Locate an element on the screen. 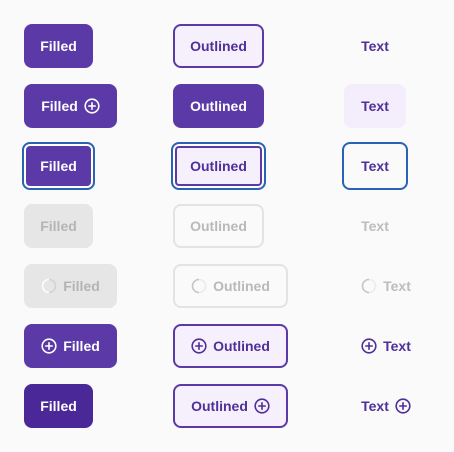  filled-button-pressed: Filled is located at coordinates (58, 406).